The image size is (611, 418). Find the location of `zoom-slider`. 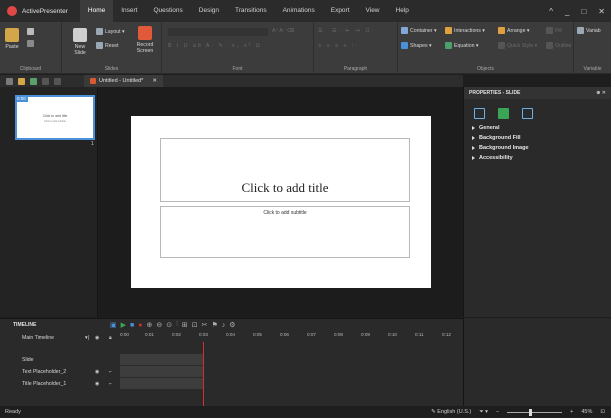

zoom-slider is located at coordinates (535, 412).